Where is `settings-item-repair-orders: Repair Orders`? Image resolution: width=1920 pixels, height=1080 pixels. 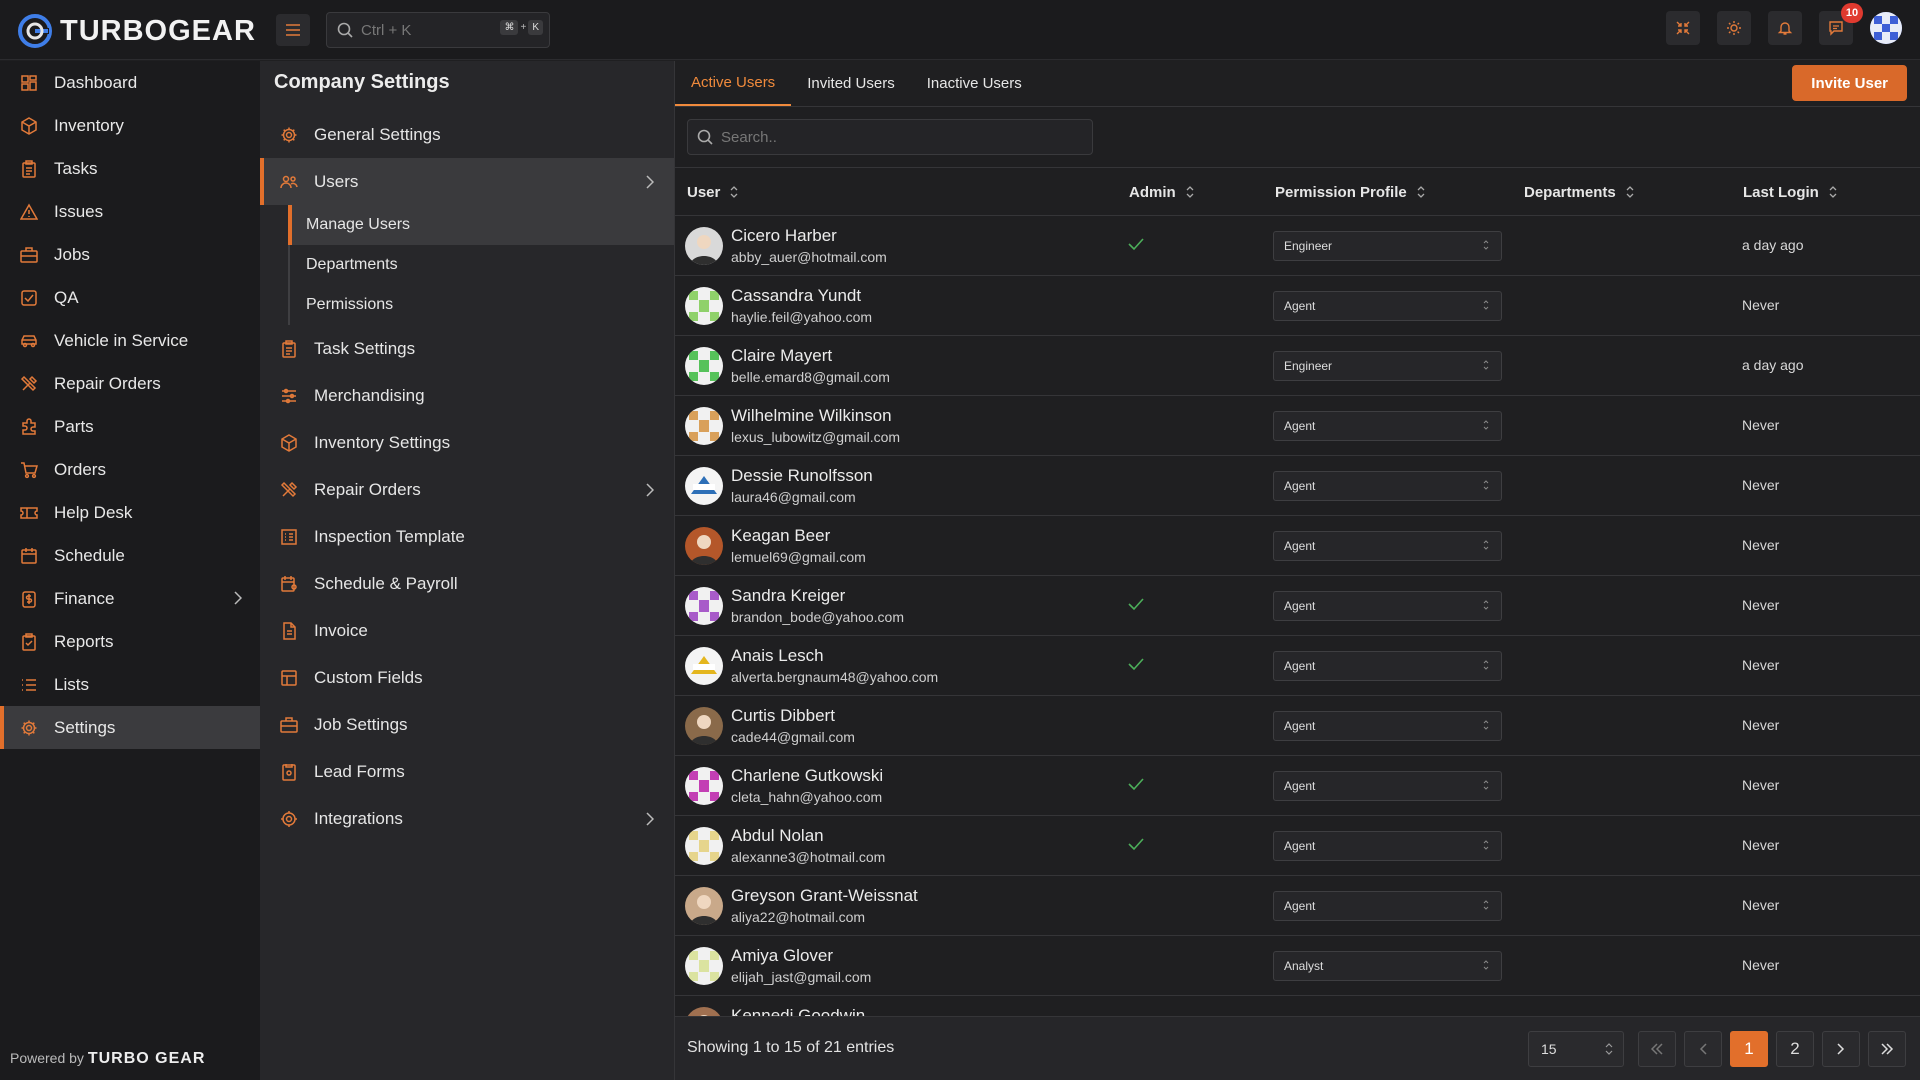
settings-item-repair-orders: Repair Orders is located at coordinates (467, 489).